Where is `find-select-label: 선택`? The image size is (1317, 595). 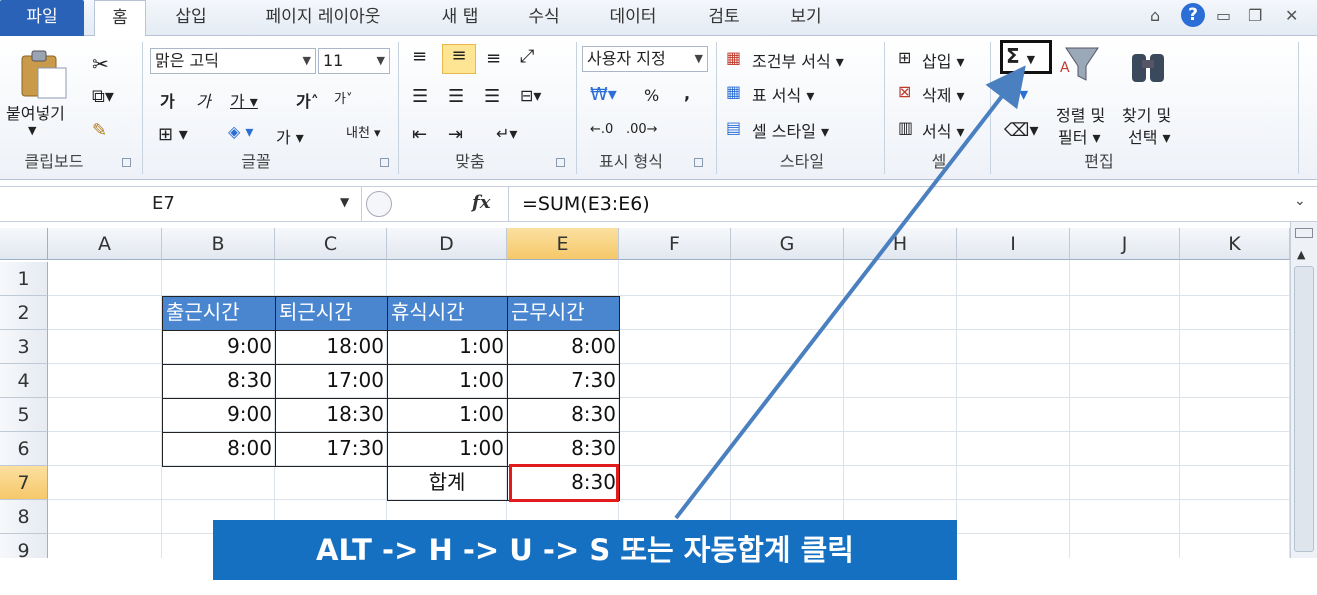
find-select-label: 선택 is located at coordinates (1143, 137).